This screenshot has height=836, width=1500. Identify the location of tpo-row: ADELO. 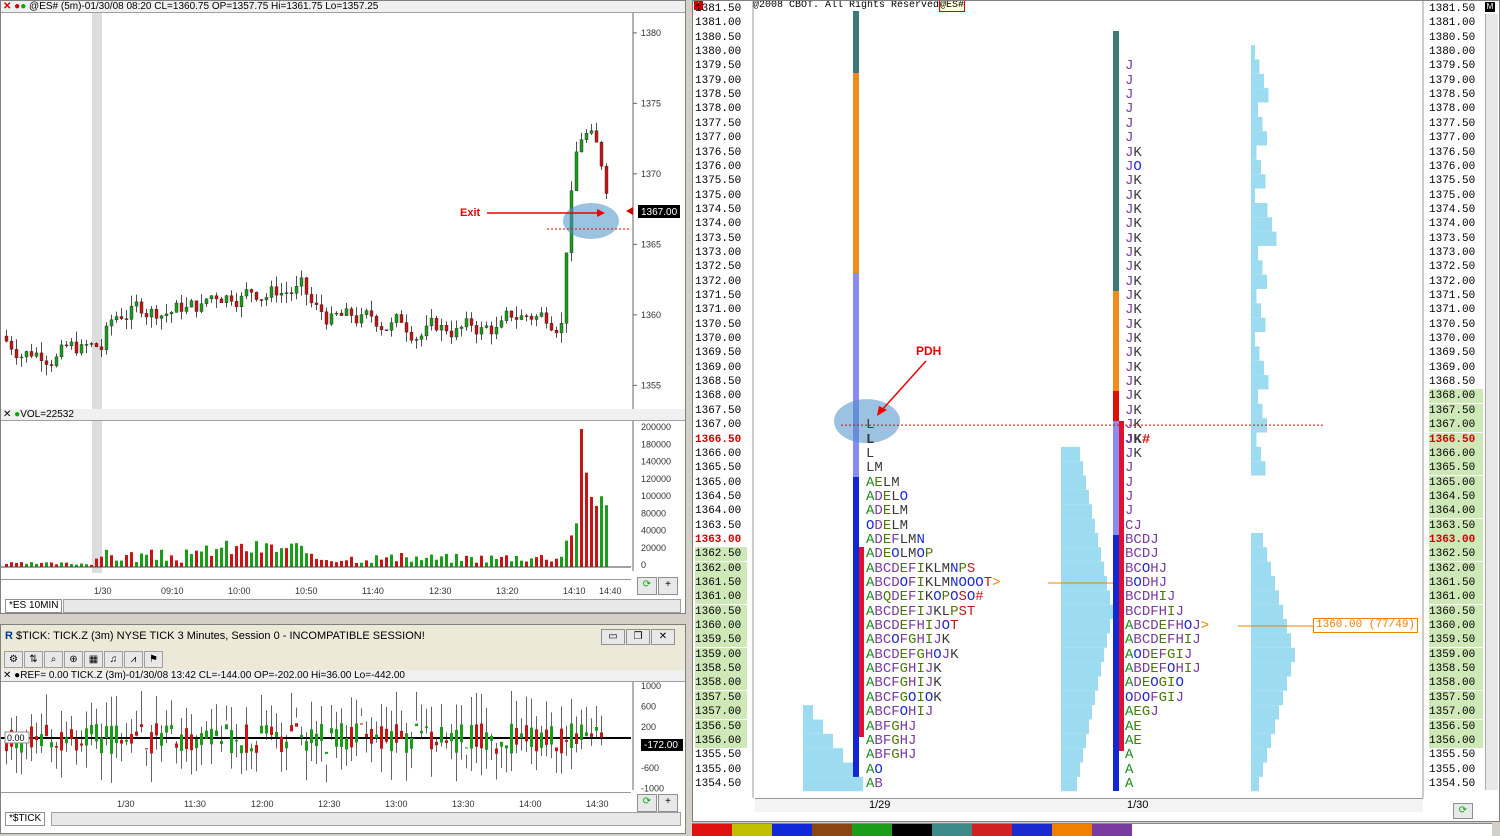
(887, 497).